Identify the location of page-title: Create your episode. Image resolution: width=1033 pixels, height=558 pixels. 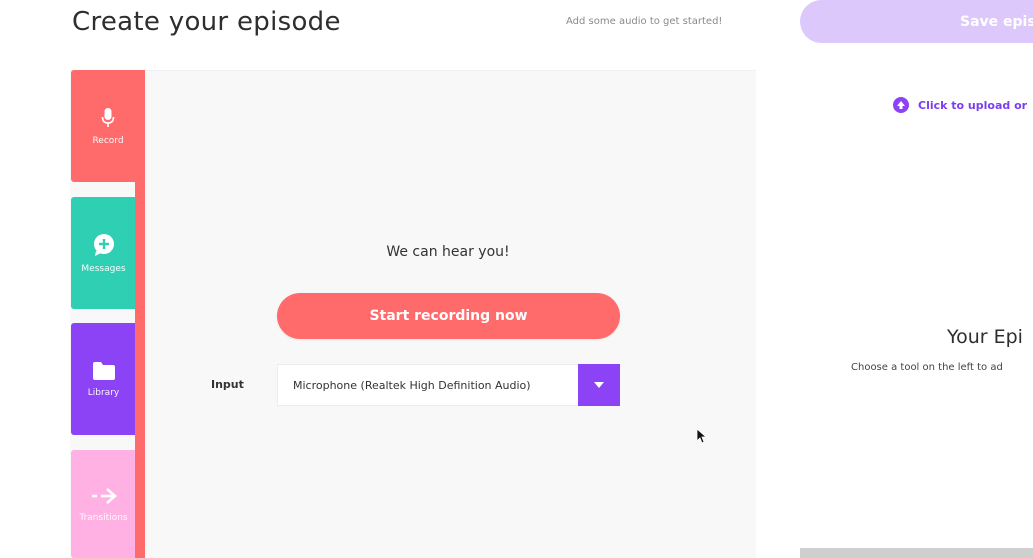
(206, 22).